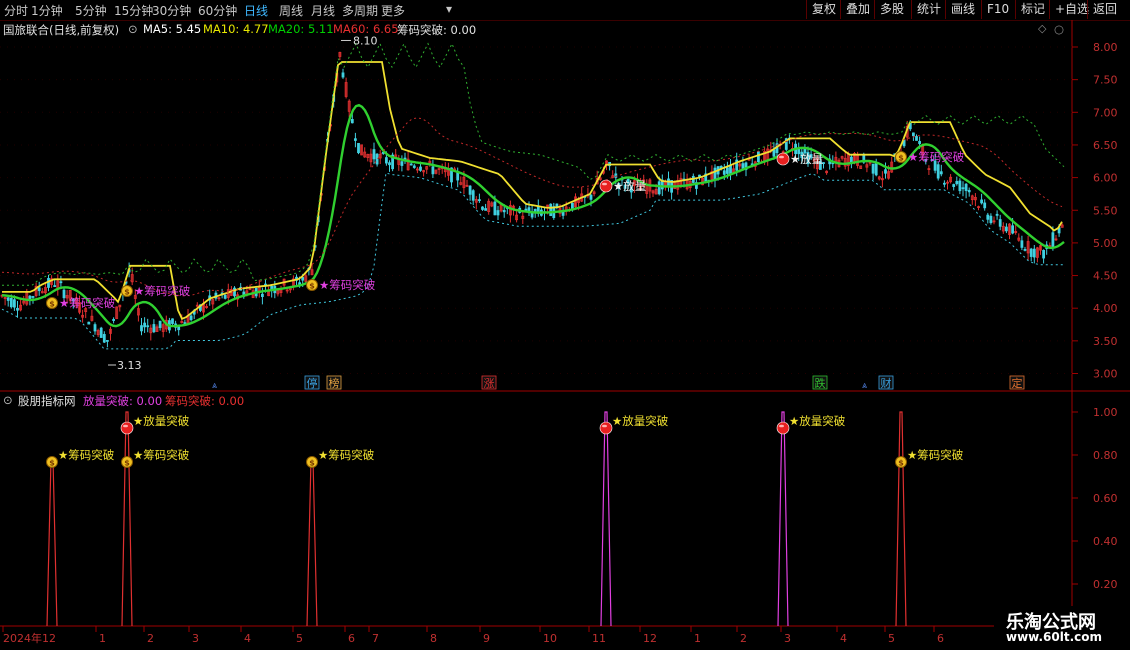  What do you see at coordinates (365, 40) in the screenshot?
I see `high-label: 8.10` at bounding box center [365, 40].